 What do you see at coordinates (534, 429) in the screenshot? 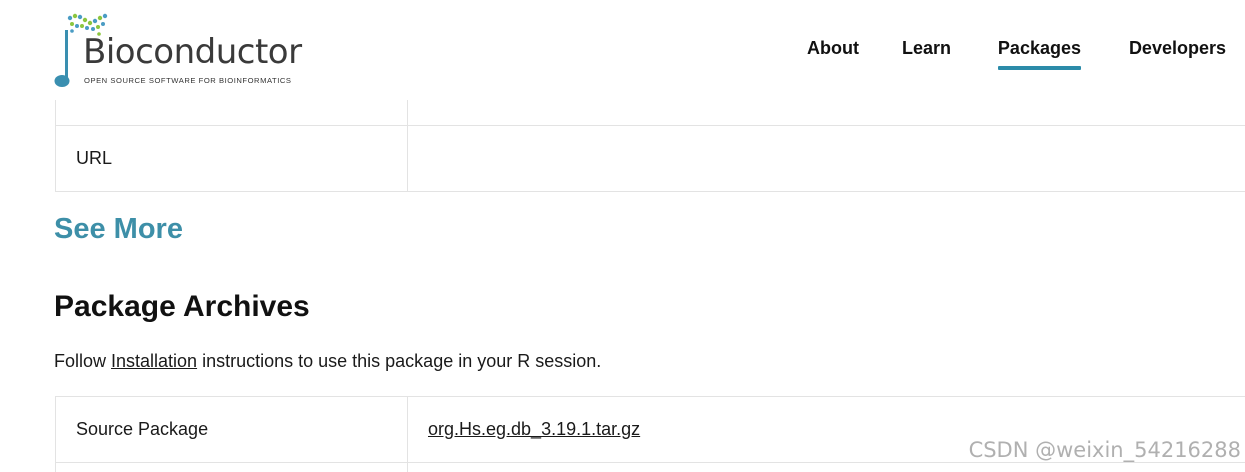
I see `source-package-link: org.Hs.eg.db_3.19.1.tar.gz` at bounding box center [534, 429].